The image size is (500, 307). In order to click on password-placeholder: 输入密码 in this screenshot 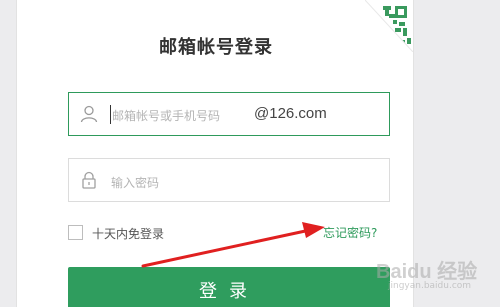, I will do `click(135, 183)`.